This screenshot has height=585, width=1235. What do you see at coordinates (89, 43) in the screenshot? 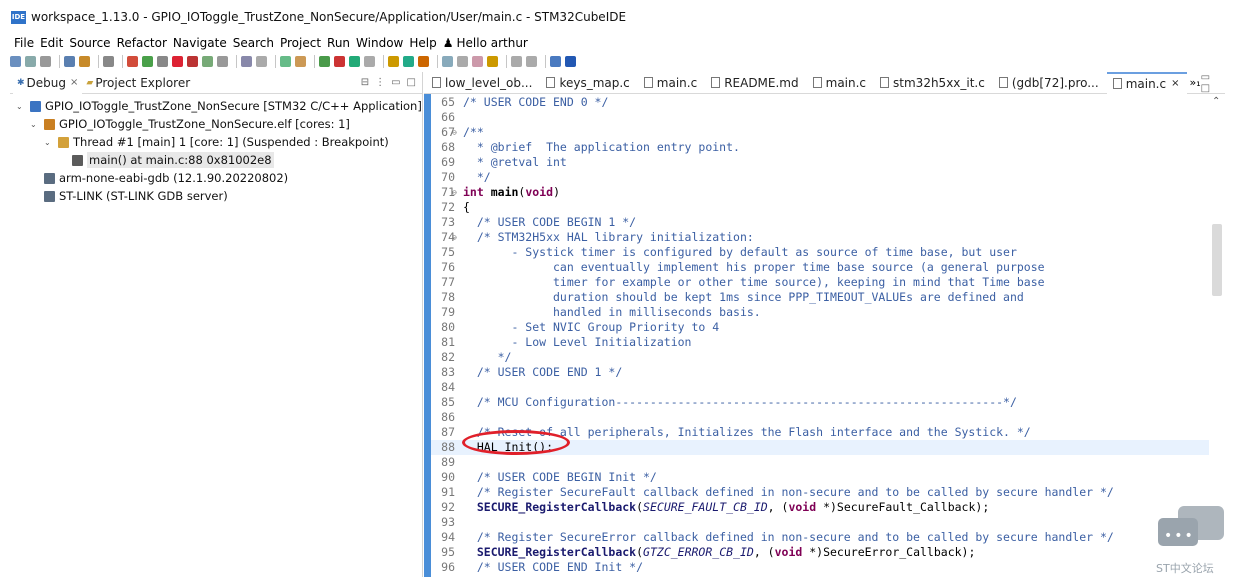
I see `menu-item-source: Source` at bounding box center [89, 43].